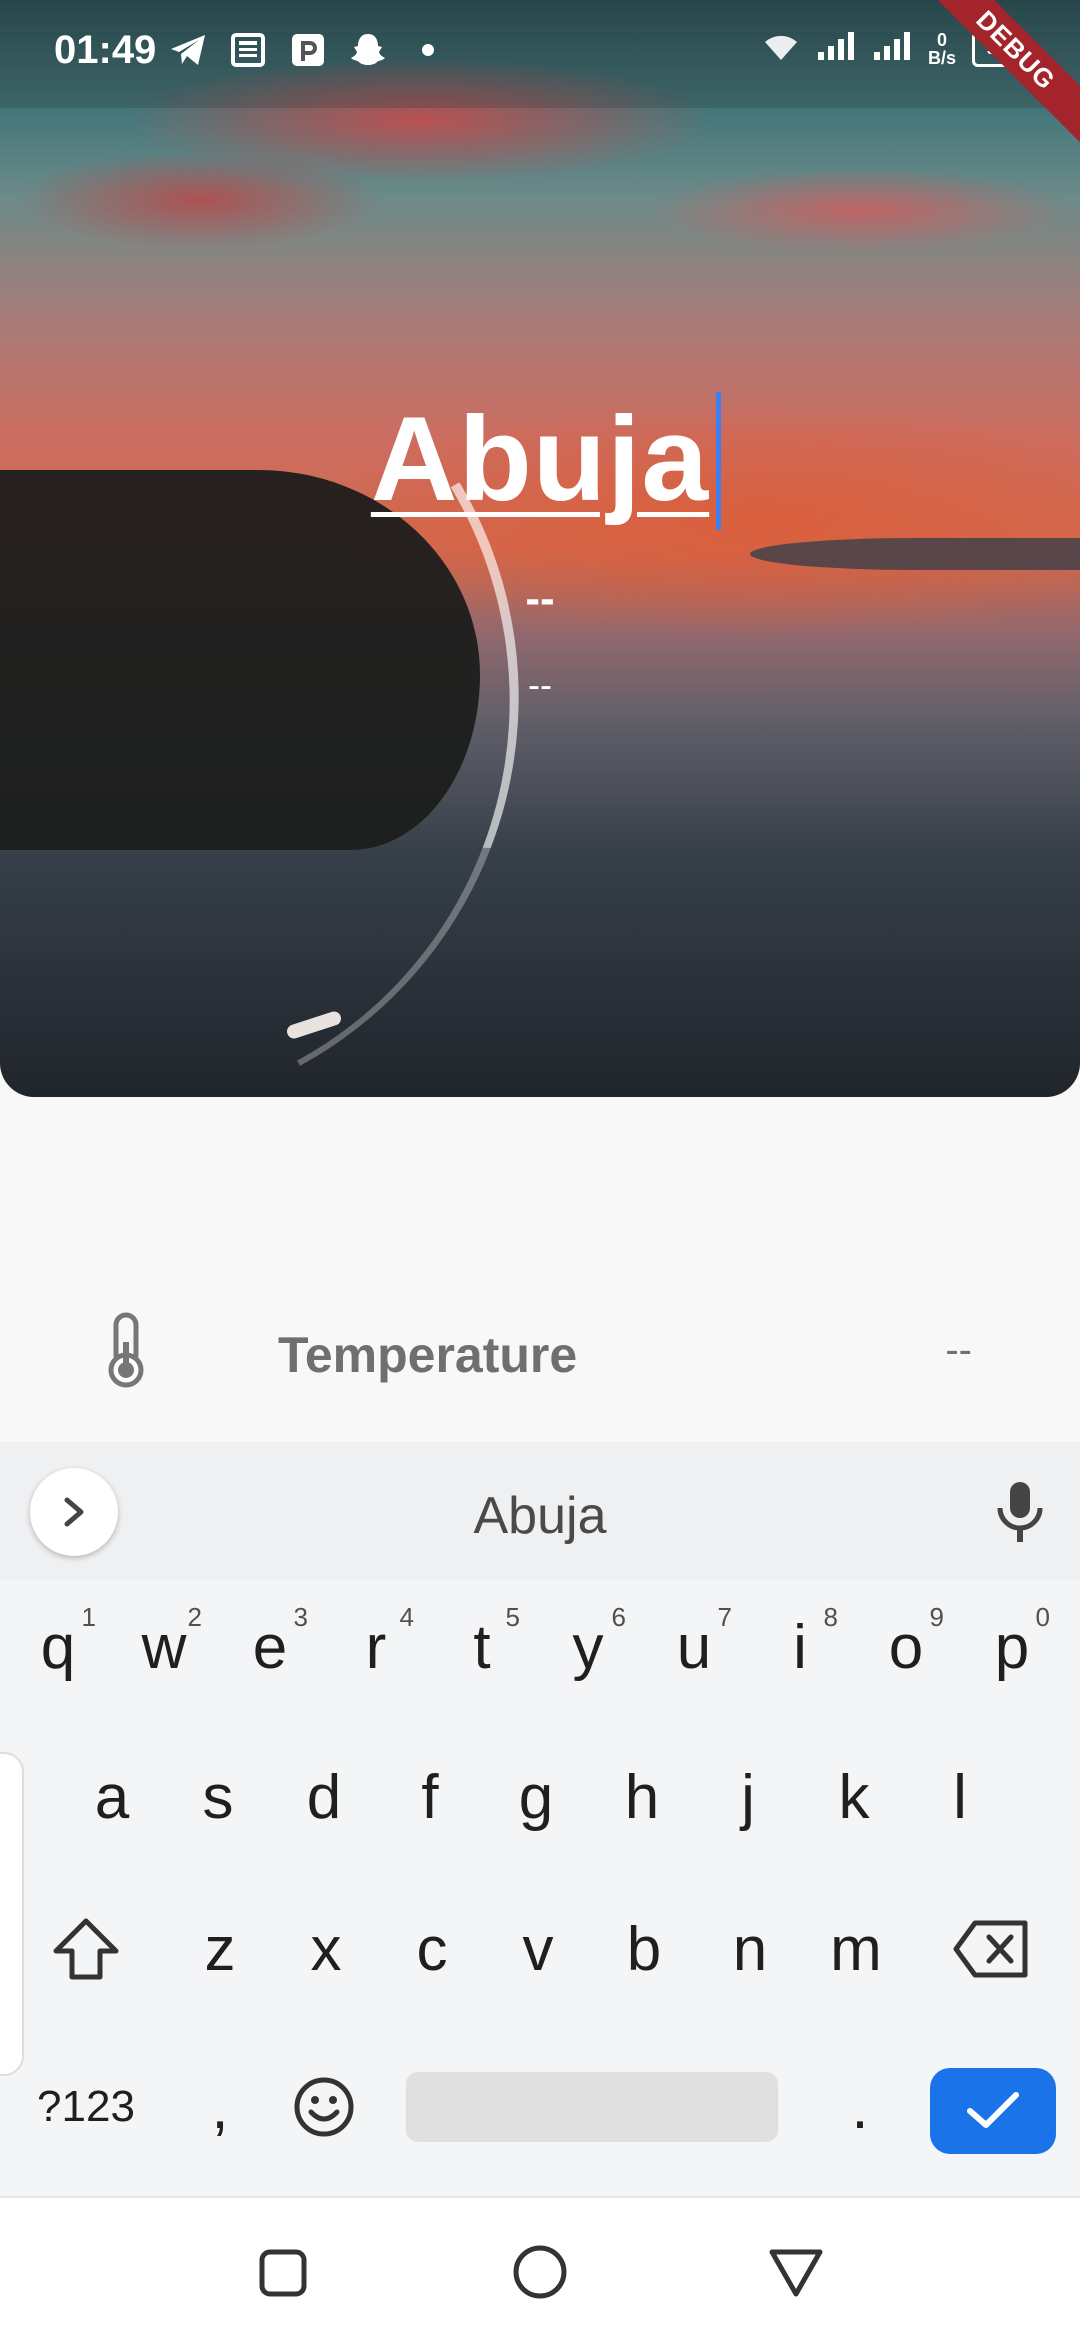  I want to click on key-row-2: asdfghjkl, so click(540, 1807).